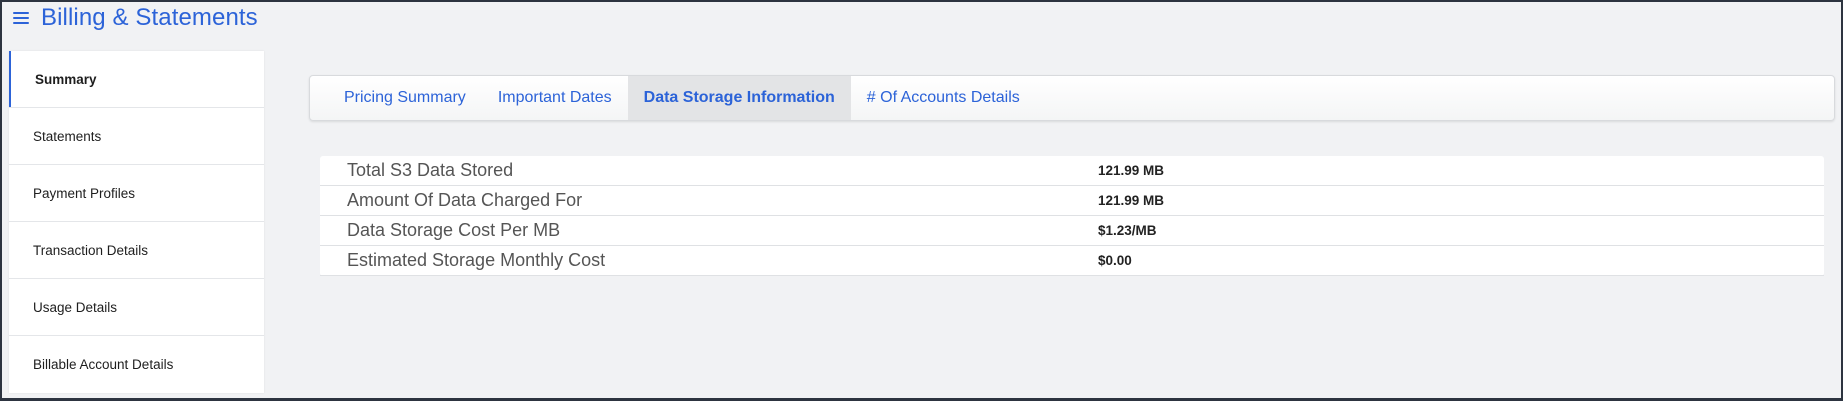 This screenshot has width=1843, height=401. I want to click on table-row: Amount Of Data Charged For 121.99 MB, so click(1072, 201).